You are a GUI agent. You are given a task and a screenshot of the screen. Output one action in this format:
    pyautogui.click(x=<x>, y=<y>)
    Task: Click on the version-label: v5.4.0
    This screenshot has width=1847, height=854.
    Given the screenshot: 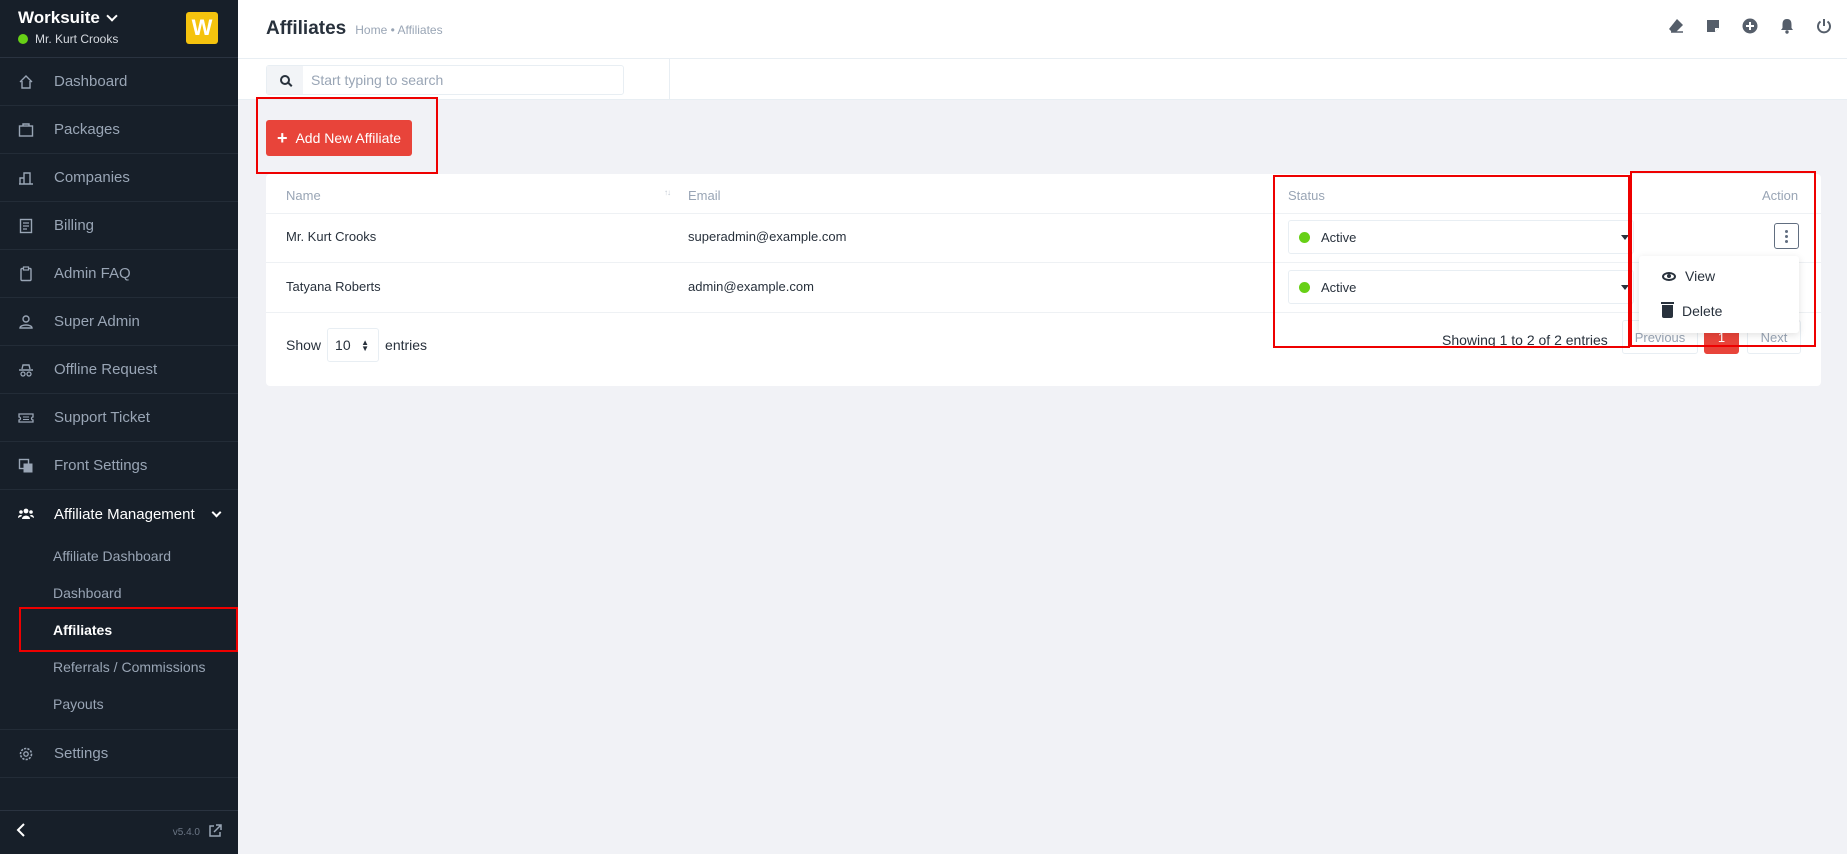 What is the action you would take?
    pyautogui.click(x=186, y=832)
    